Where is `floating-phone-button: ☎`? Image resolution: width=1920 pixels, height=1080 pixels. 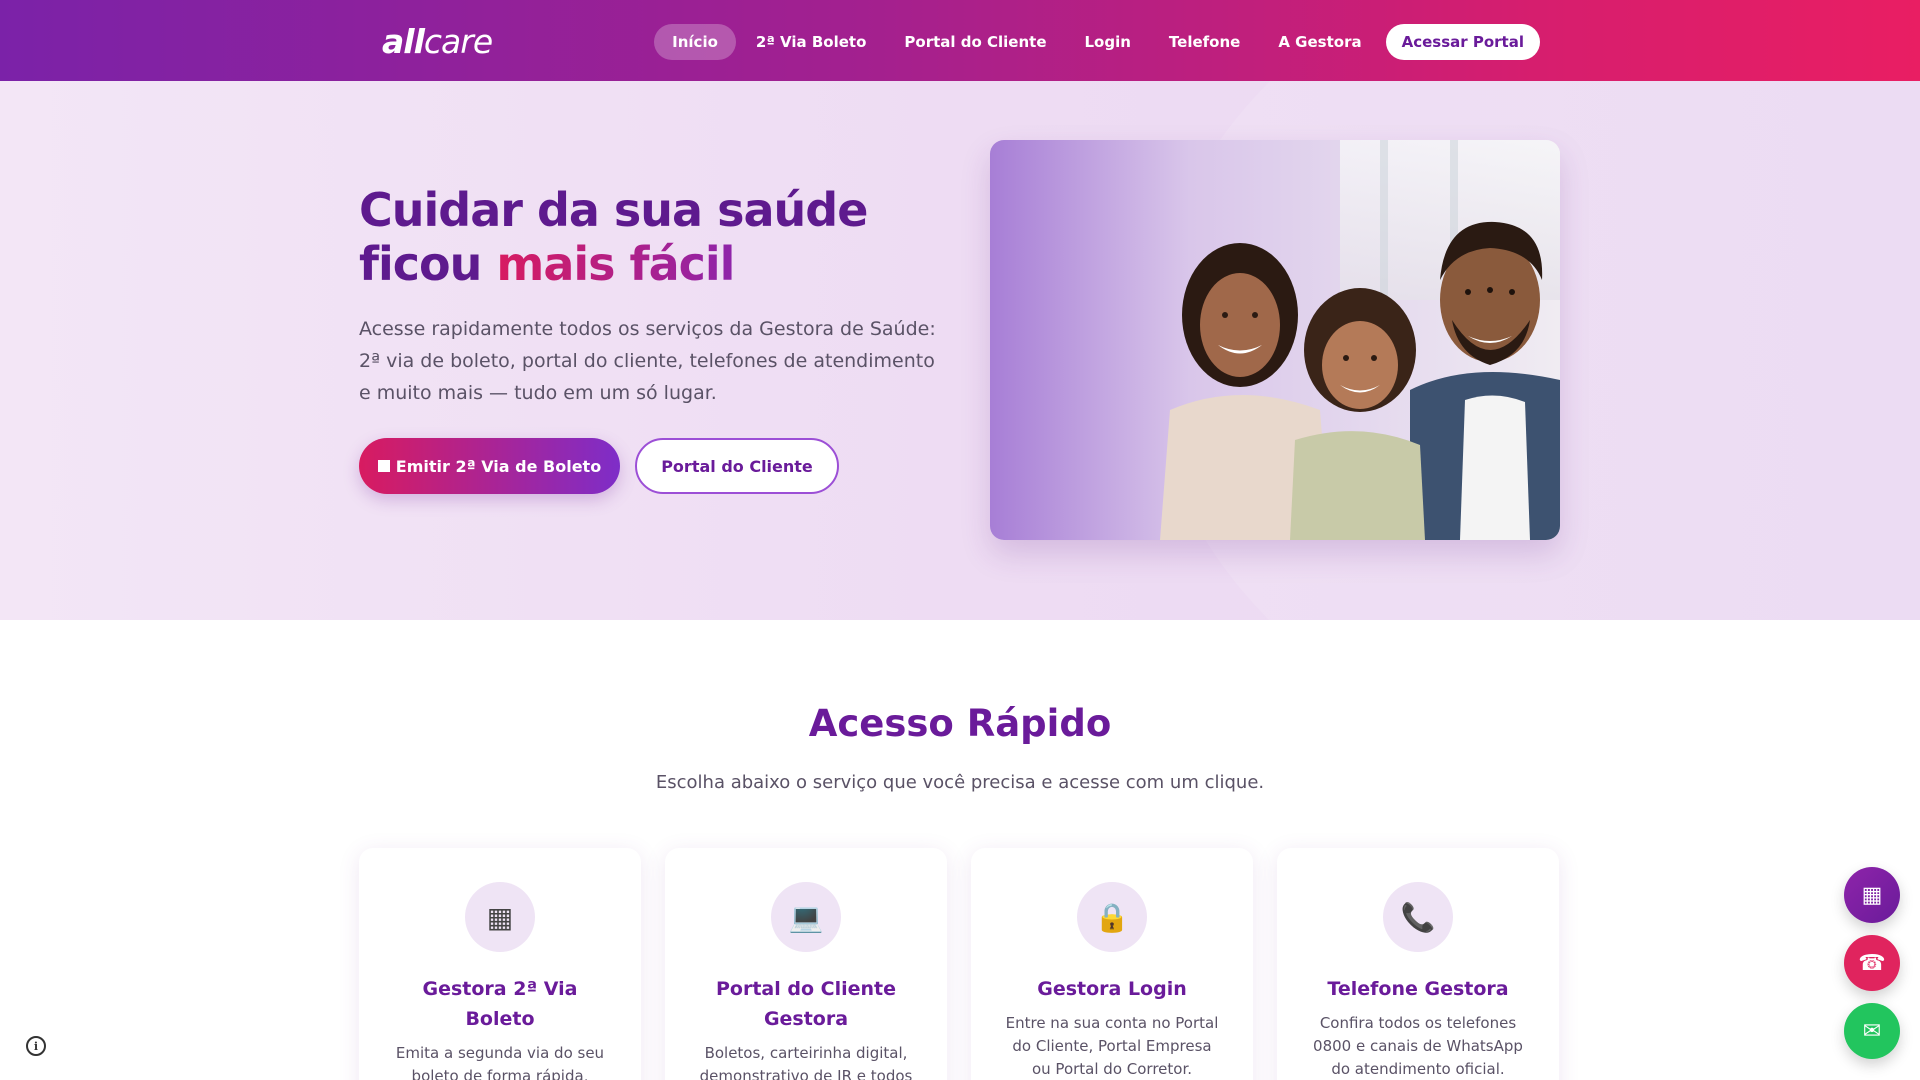
floating-phone-button: ☎ is located at coordinates (1872, 963).